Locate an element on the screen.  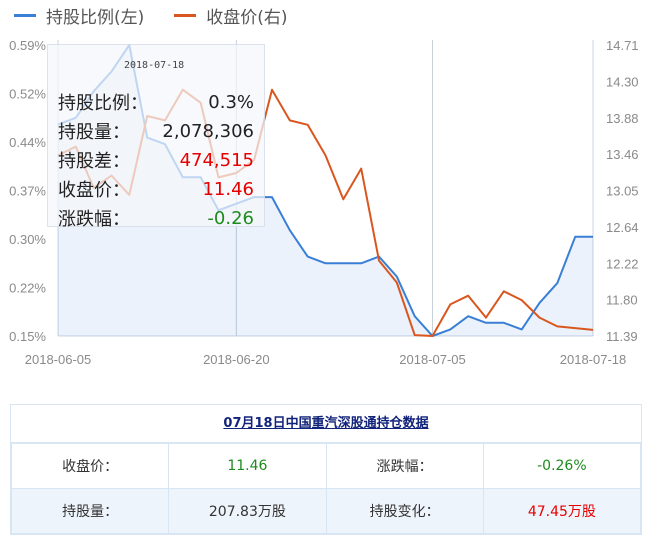
y-tick-label-left: 0.30% is located at coordinates (27, 239).